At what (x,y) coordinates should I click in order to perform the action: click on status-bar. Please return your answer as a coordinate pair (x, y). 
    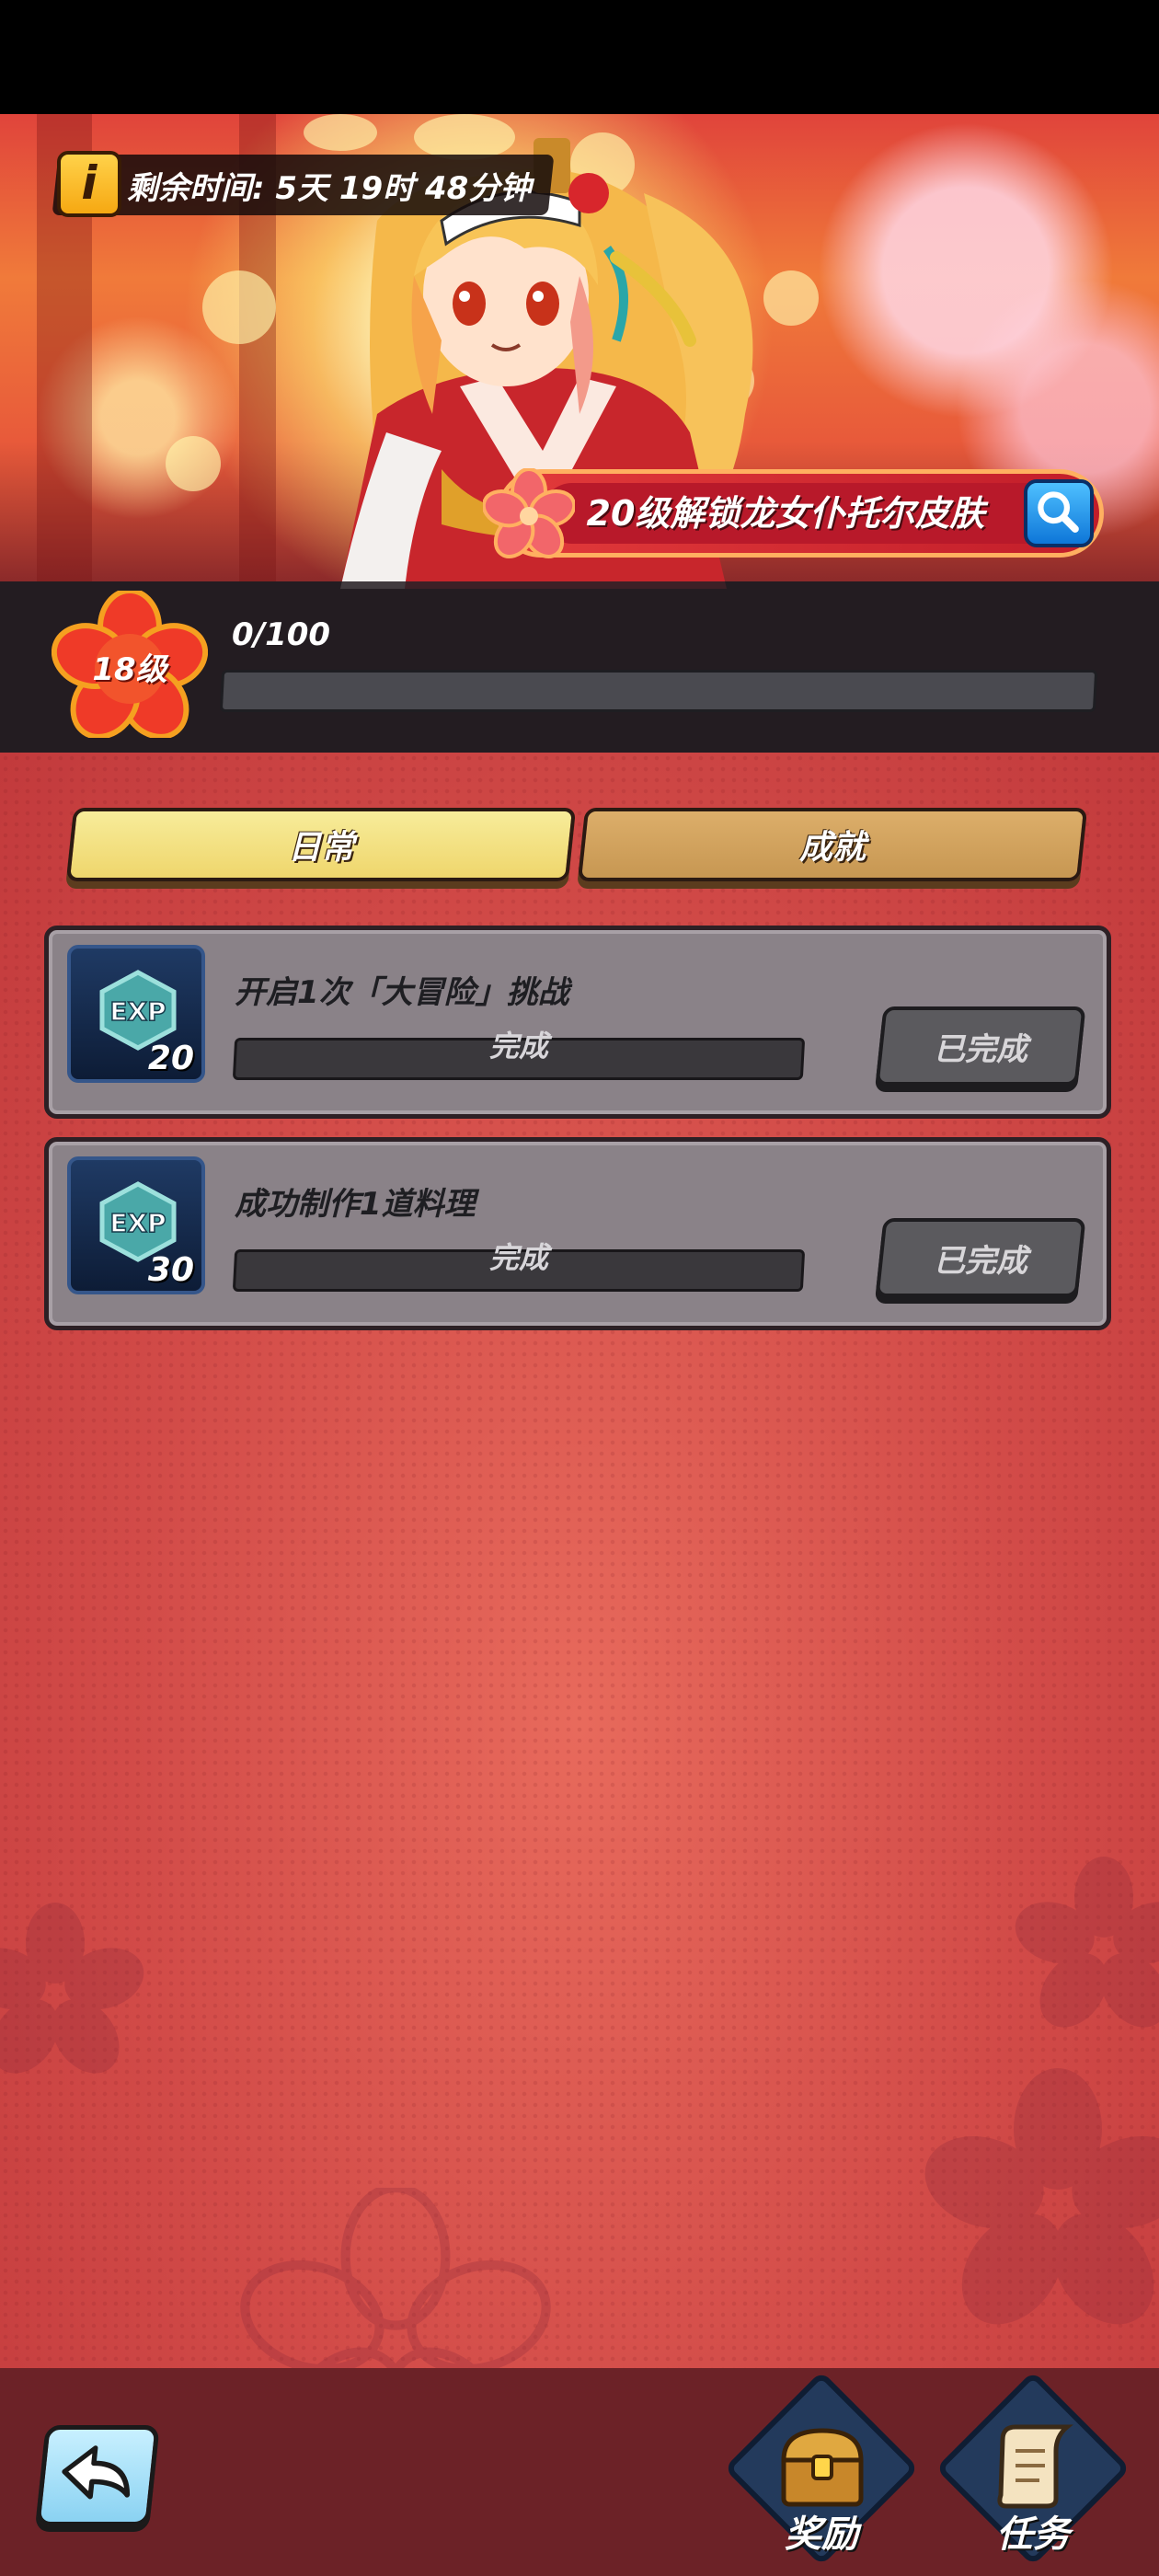
    Looking at the image, I should click on (579, 57).